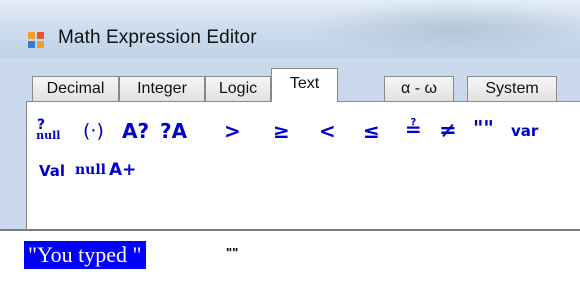 The width and height of the screenshot is (580, 302). What do you see at coordinates (448, 130) in the screenshot?
I see `not-equal-button: ≠` at bounding box center [448, 130].